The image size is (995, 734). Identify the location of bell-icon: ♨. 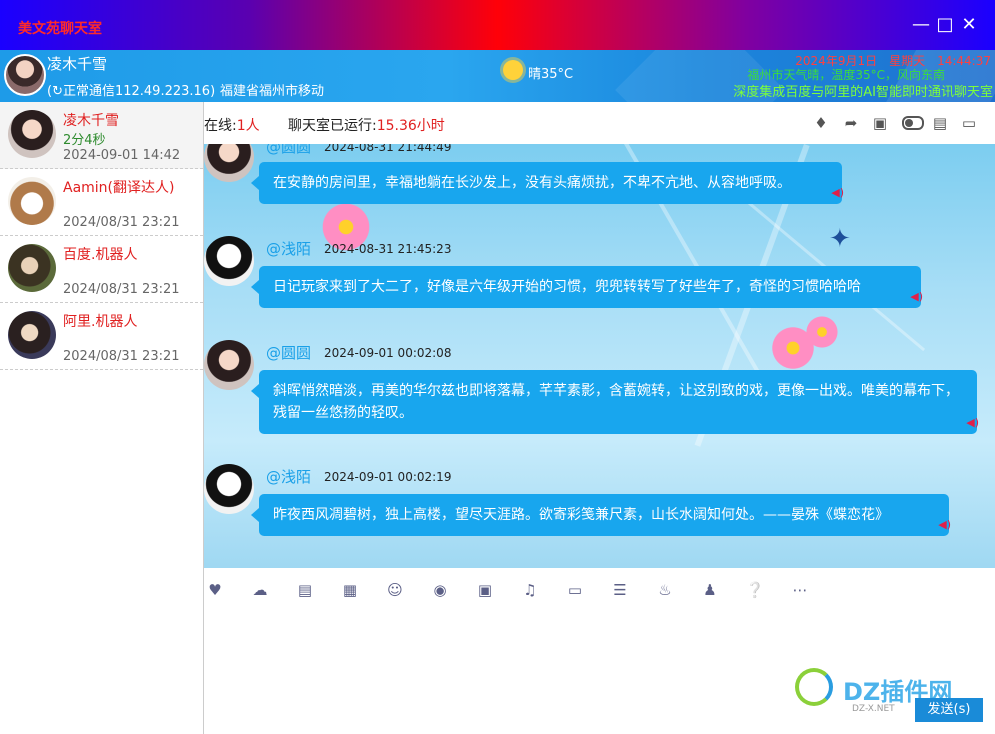
(665, 590).